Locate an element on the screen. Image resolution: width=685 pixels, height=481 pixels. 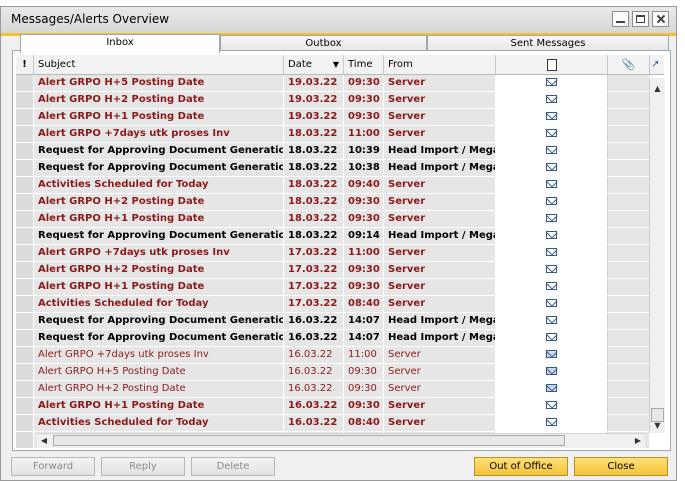
vertical-scrollbar: ▲ ▼ is located at coordinates (657, 255).